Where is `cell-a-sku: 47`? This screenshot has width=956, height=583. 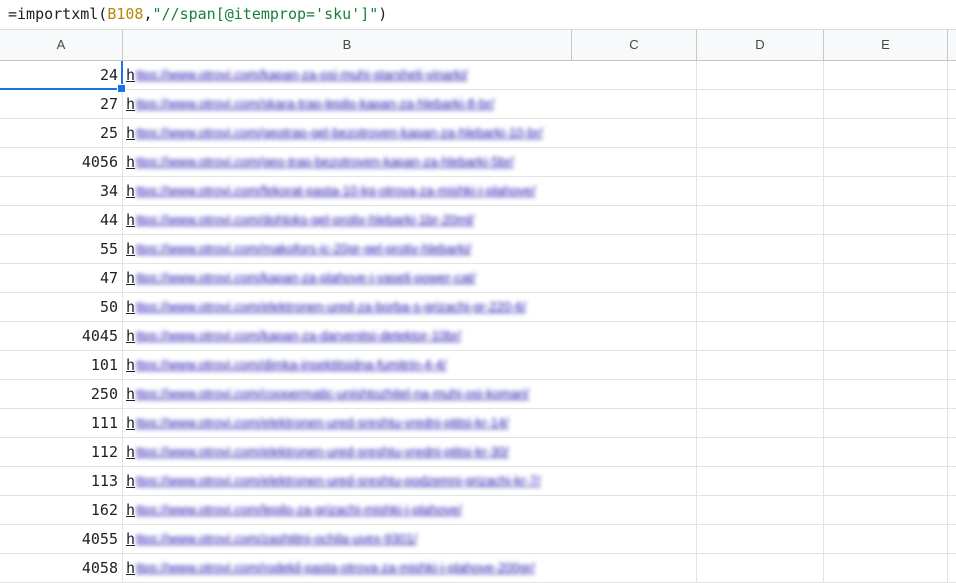
cell-a-sku: 47 is located at coordinates (61, 278).